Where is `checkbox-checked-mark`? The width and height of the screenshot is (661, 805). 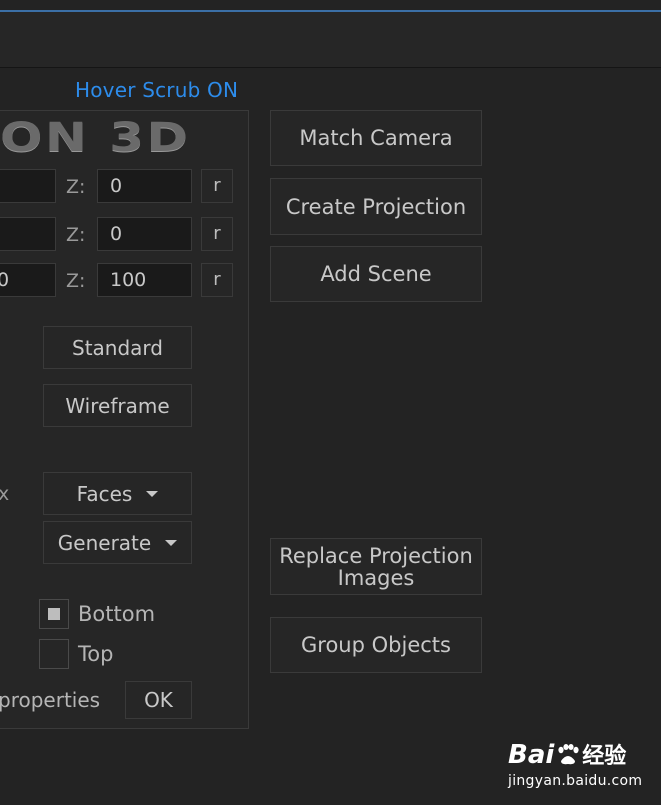 checkbox-checked-mark is located at coordinates (54, 614).